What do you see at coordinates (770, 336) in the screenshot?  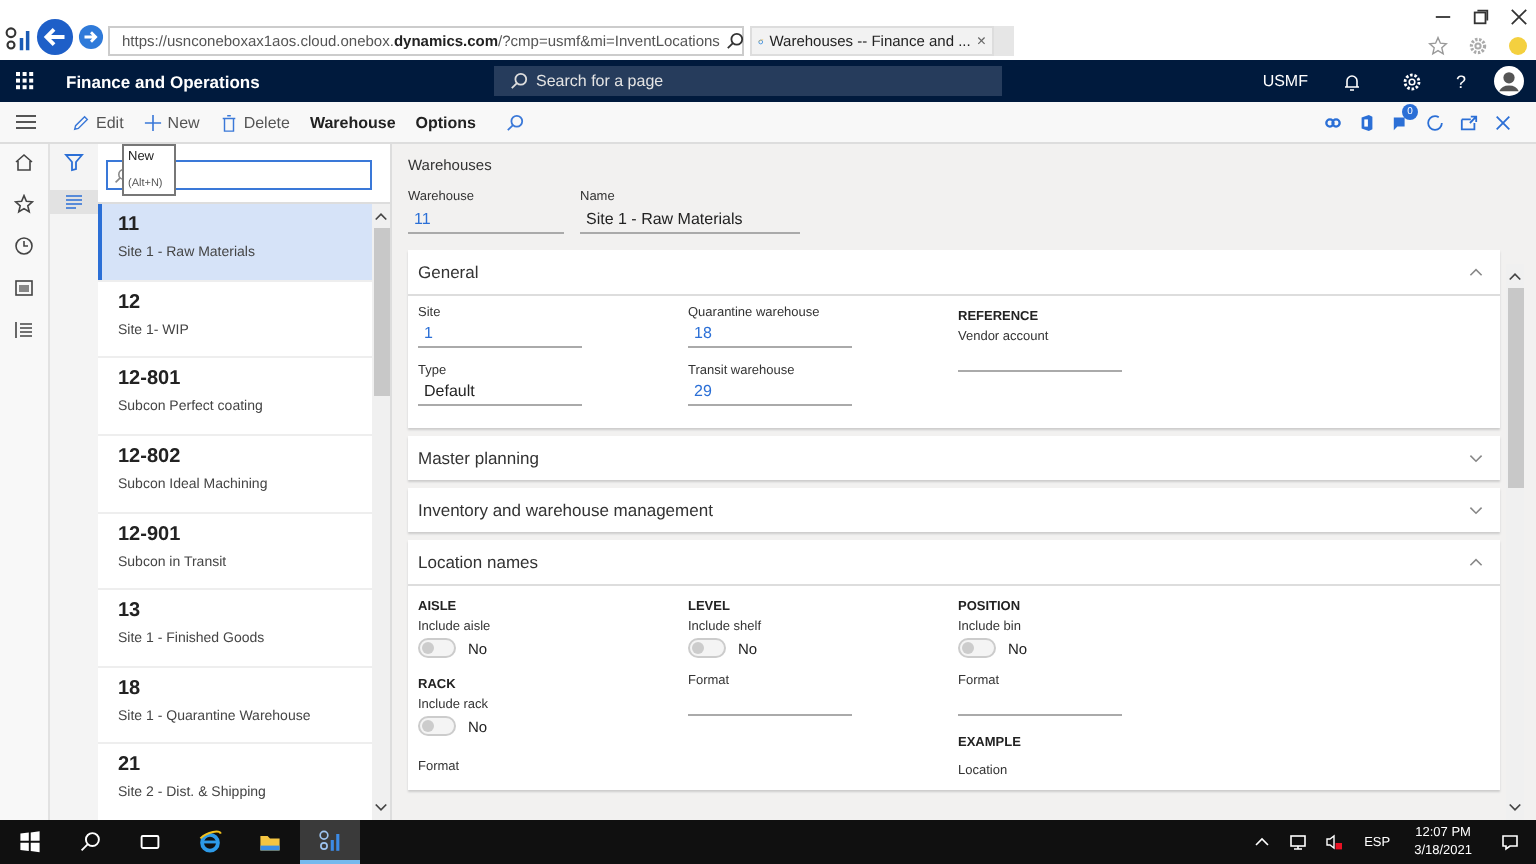 I see `field-value: 18` at bounding box center [770, 336].